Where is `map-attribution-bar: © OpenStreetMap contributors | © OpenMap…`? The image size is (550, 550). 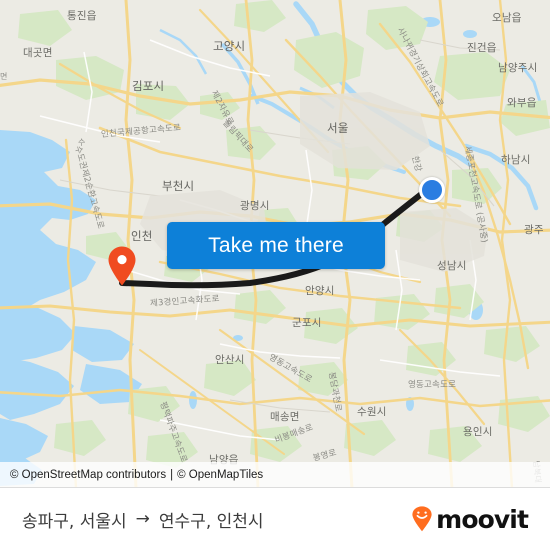 map-attribution-bar: © OpenStreetMap contributors | © OpenMap… is located at coordinates (275, 475).